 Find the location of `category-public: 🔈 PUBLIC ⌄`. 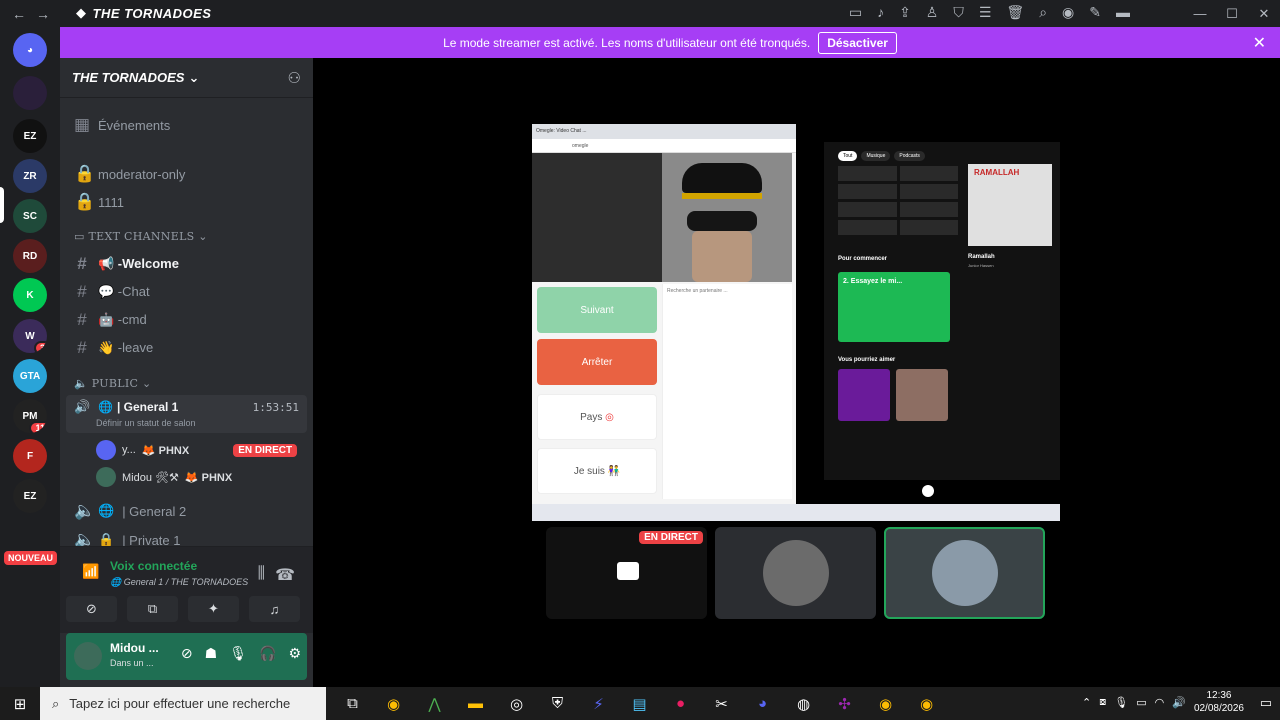

category-public: 🔈 PUBLIC ⌄ is located at coordinates (113, 383).